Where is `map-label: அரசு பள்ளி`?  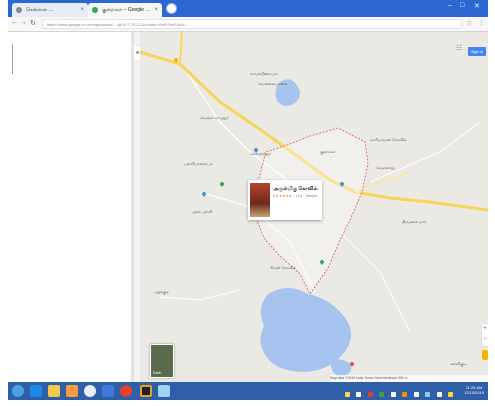
map-label: அரசு பள்ளி is located at coordinates (202, 212).